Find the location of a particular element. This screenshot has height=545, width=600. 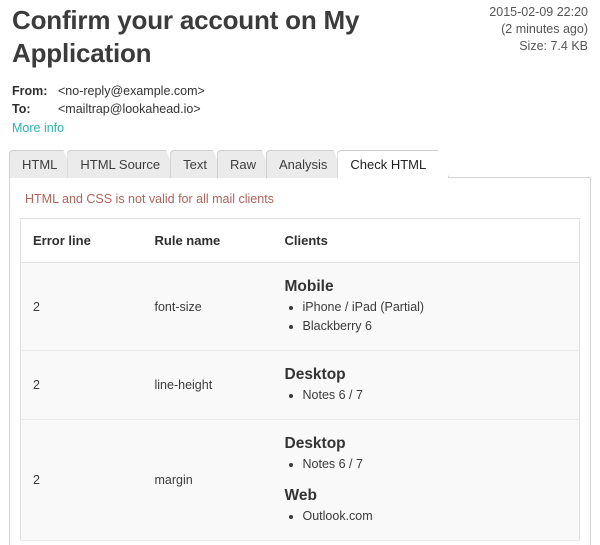

tab-html-source: HTML Source is located at coordinates (122, 164).